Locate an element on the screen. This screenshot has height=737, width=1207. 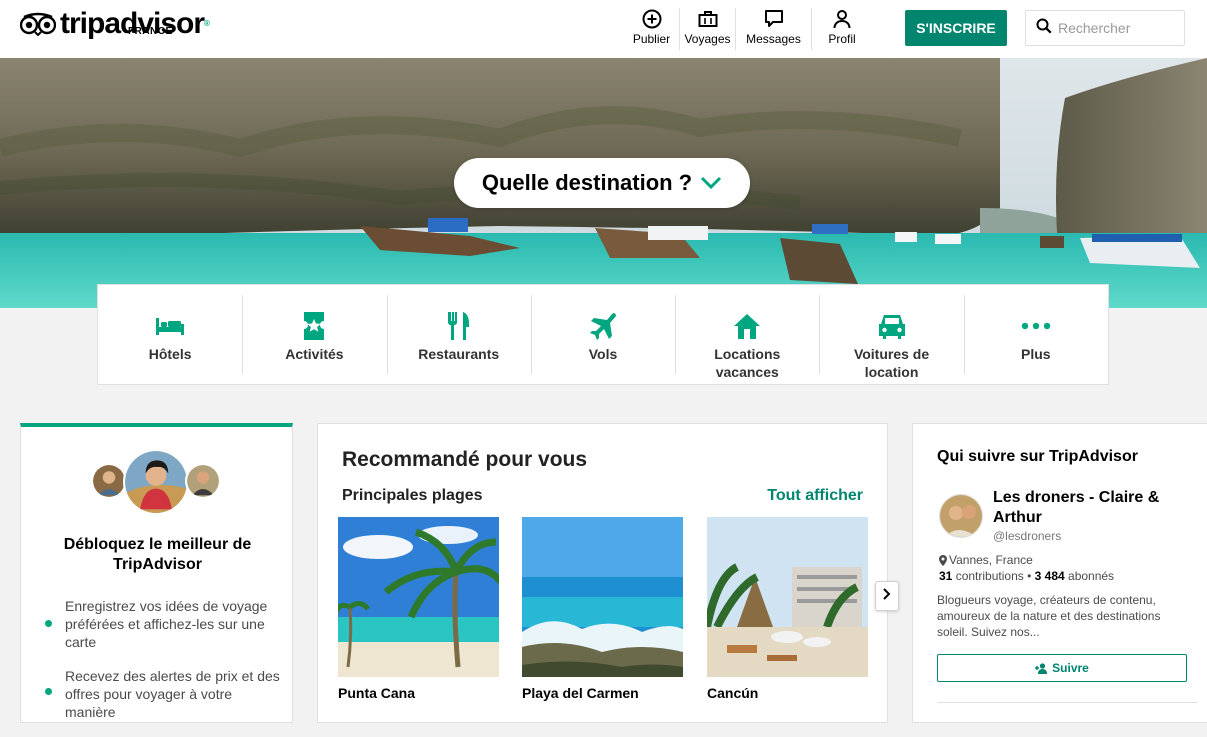
category-more: Plus is located at coordinates (1035, 334).